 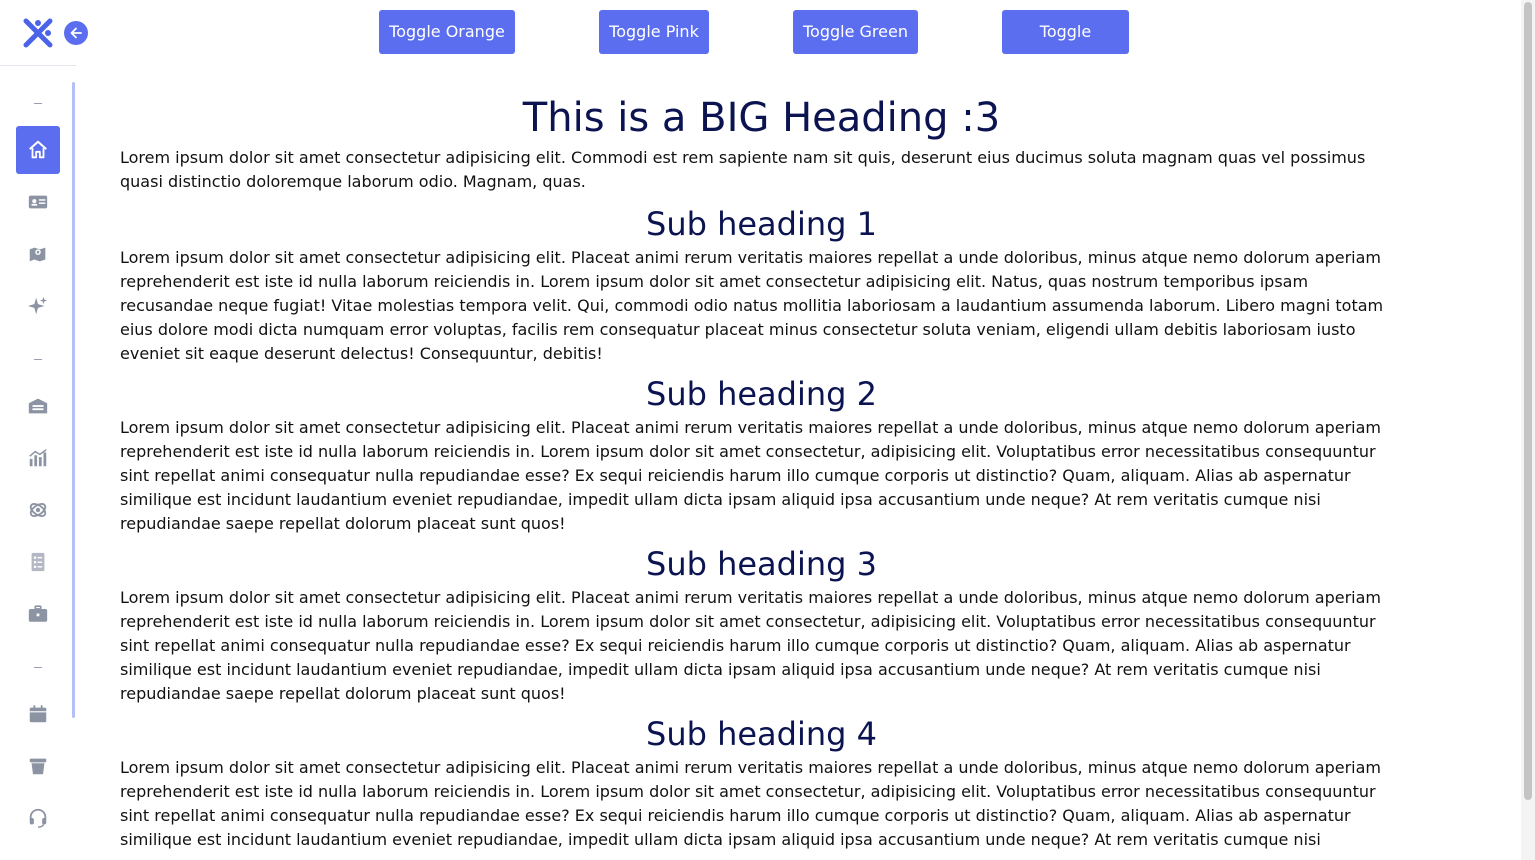 I want to click on cup-icon, so click(x=38, y=766).